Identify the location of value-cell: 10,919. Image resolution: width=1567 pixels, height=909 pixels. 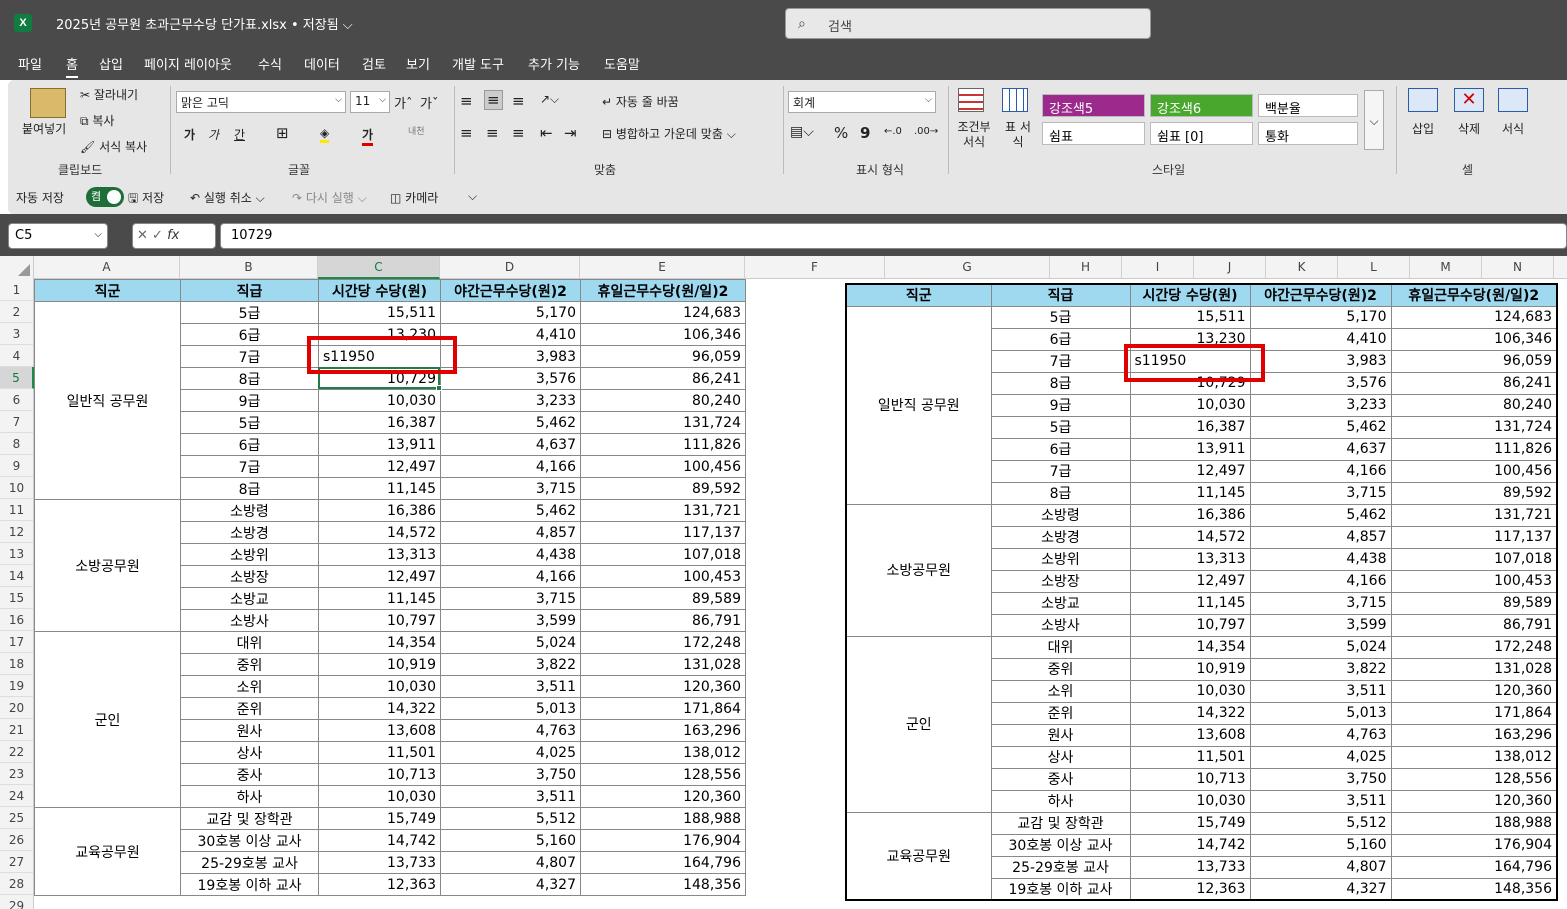
(379, 664).